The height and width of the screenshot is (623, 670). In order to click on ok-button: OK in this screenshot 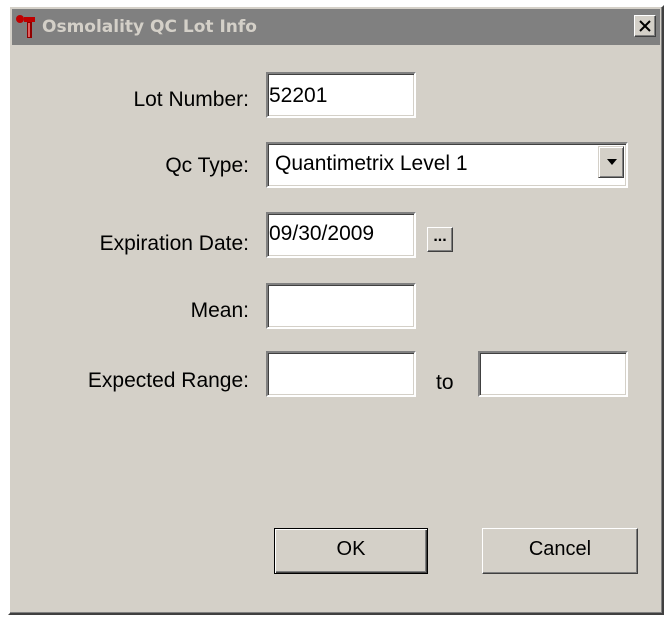, I will do `click(351, 551)`.